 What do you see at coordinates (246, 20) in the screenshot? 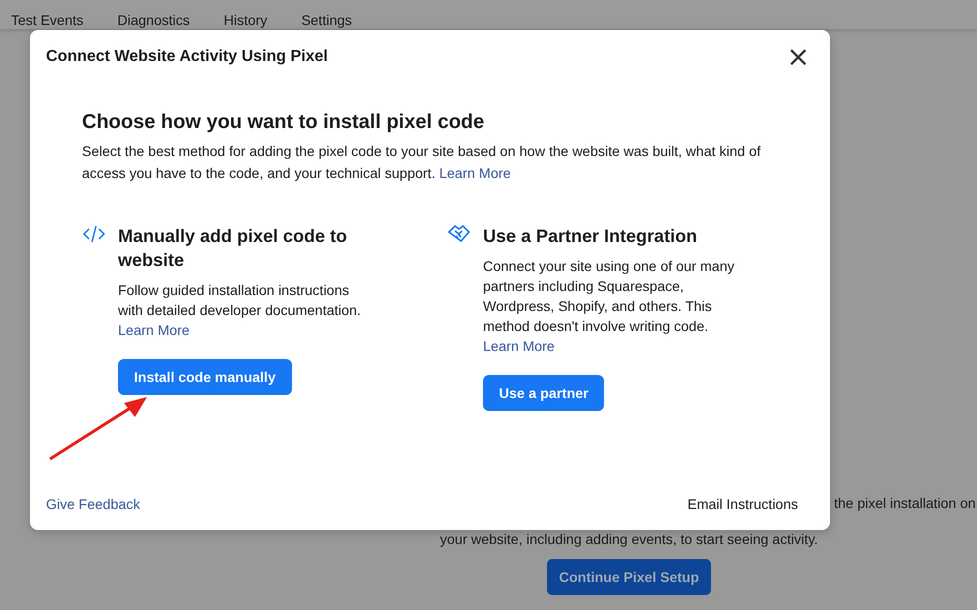
I see `tab: History` at bounding box center [246, 20].